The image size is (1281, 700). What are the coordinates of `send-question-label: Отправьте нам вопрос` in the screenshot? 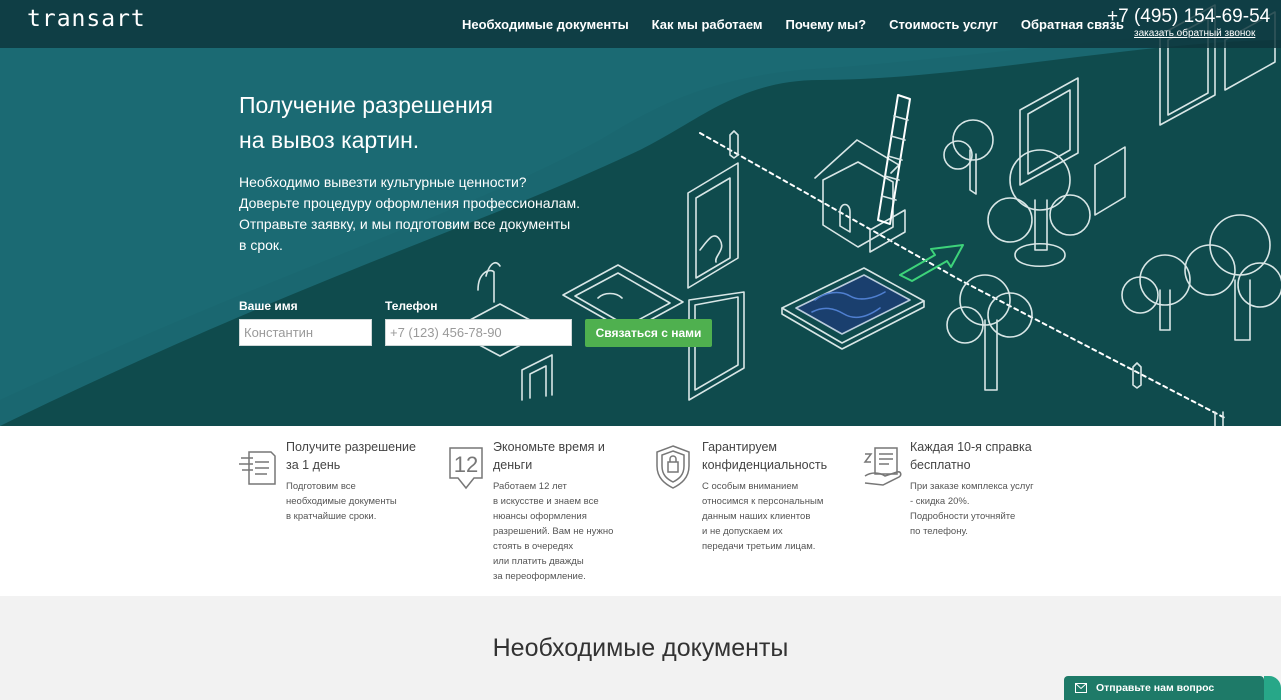 It's located at (1155, 688).